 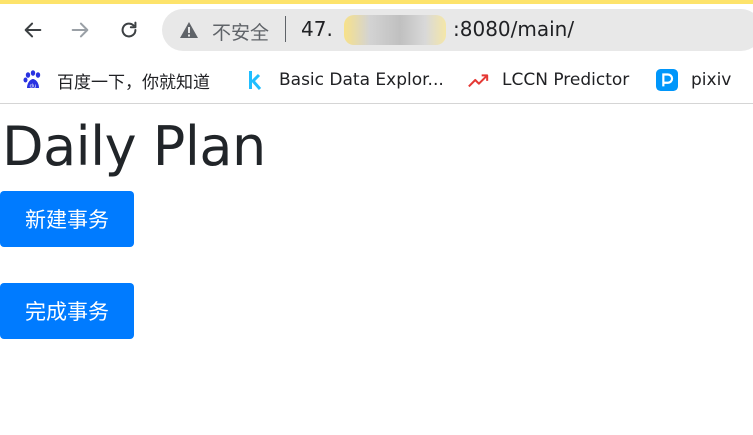 I want to click on forward-arrow-icon, so click(x=80, y=30).